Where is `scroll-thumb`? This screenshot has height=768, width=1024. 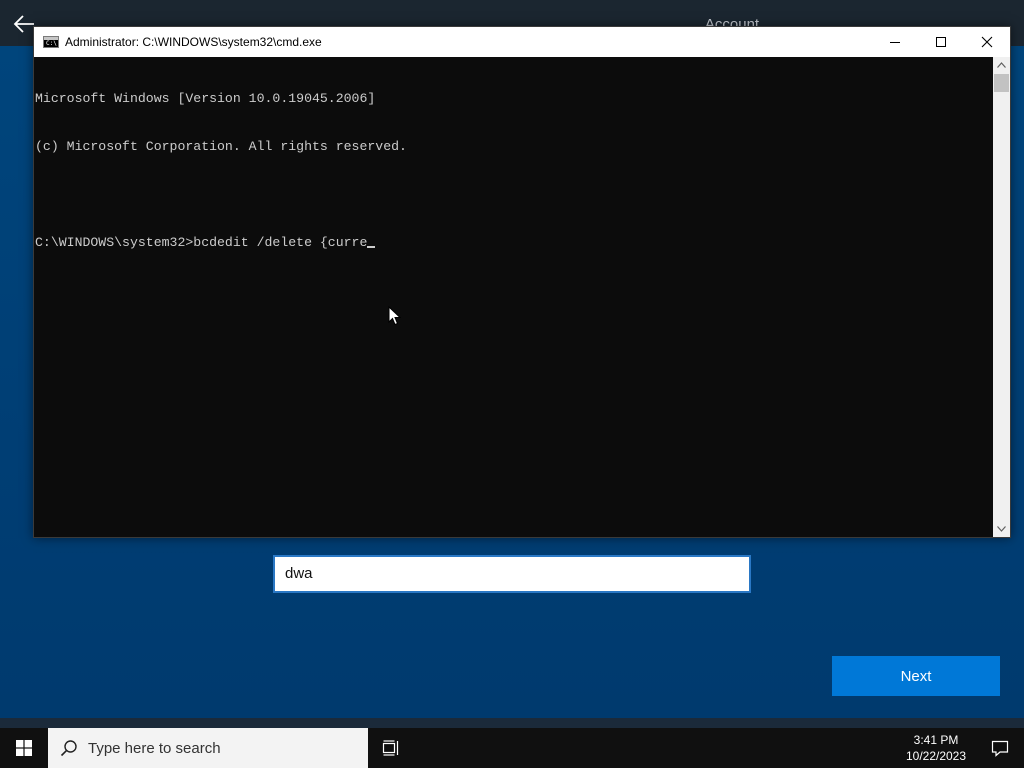 scroll-thumb is located at coordinates (1001, 83).